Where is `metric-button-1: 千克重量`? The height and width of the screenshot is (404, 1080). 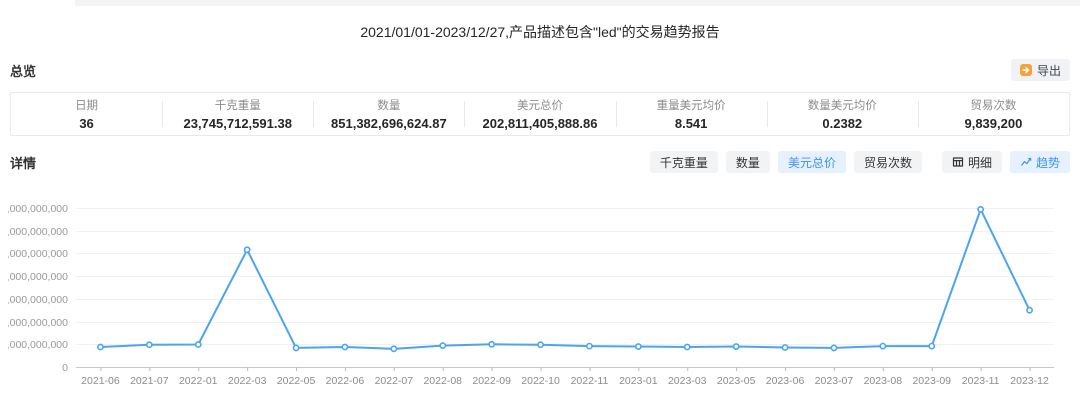
metric-button-1: 千克重量 is located at coordinates (683, 162).